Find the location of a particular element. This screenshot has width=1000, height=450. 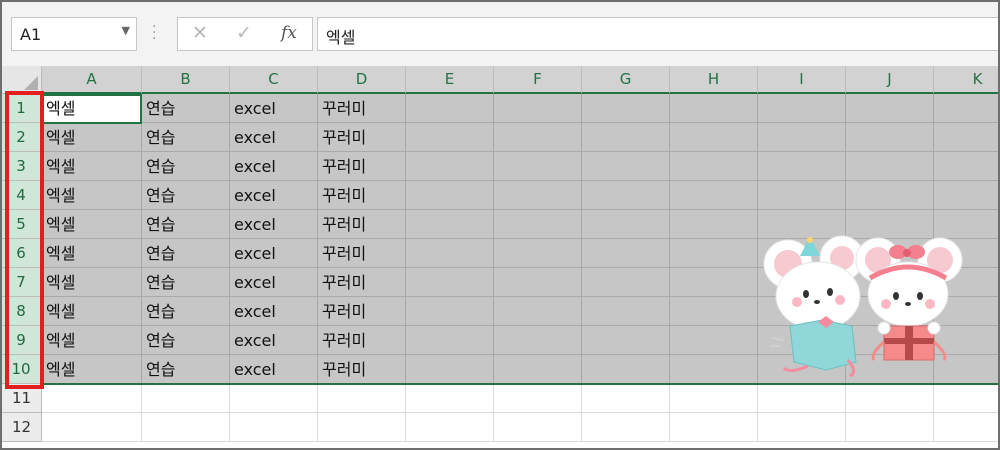

column-header-e: E is located at coordinates (450, 80).